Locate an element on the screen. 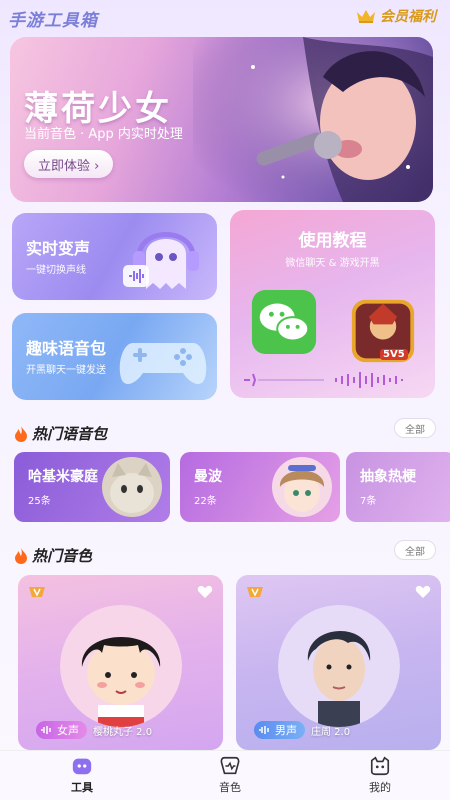 The width and height of the screenshot is (450, 800). hot-packs-title: 热门语音包 is located at coordinates (70, 434).